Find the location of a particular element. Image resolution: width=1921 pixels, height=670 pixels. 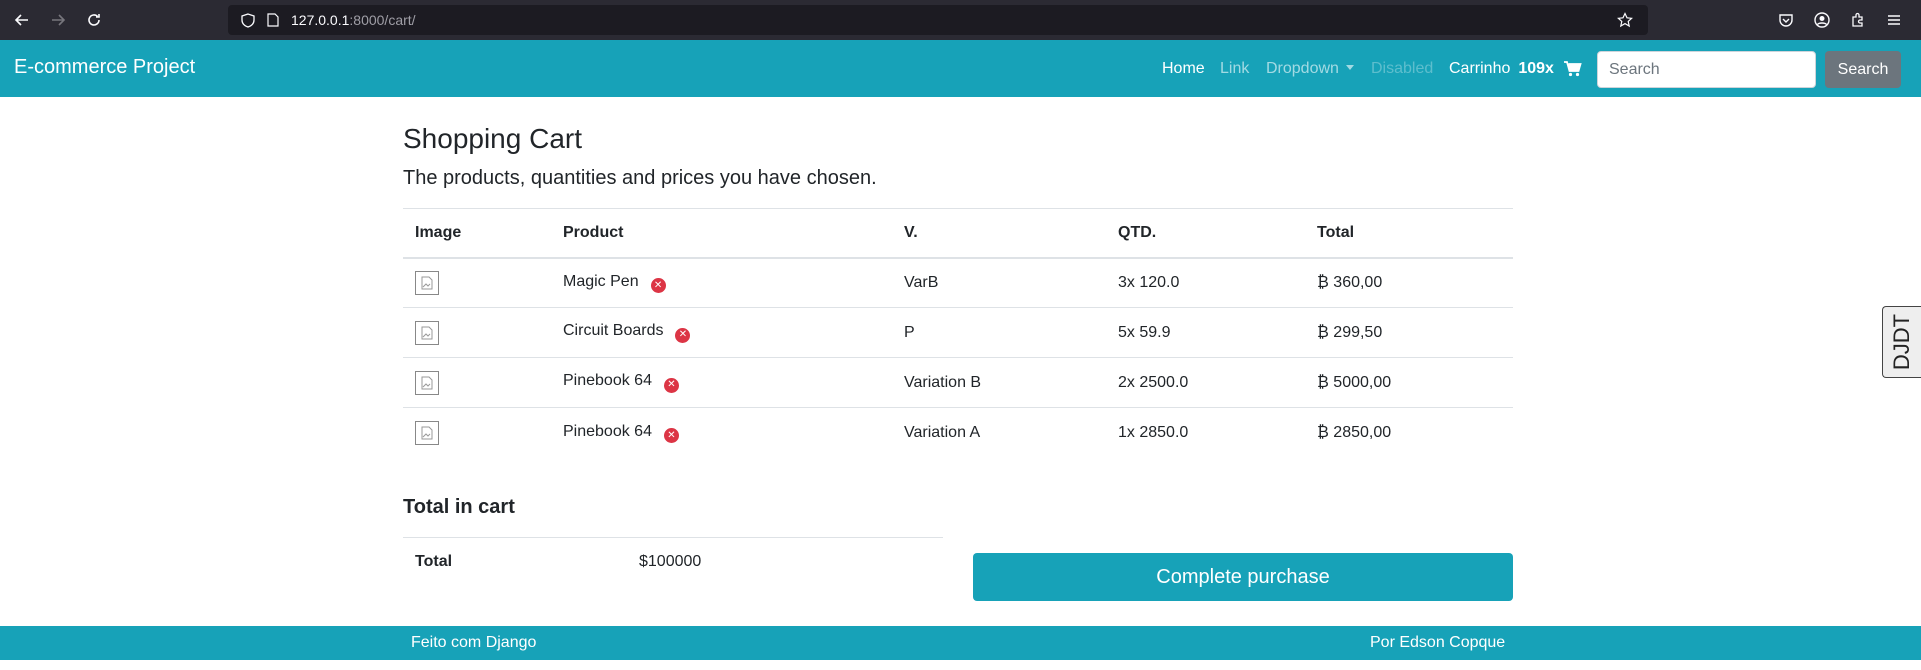

table-row: Magic Pen ✕ VarB 3x 120.0 ₿ 360,00 is located at coordinates (958, 283).